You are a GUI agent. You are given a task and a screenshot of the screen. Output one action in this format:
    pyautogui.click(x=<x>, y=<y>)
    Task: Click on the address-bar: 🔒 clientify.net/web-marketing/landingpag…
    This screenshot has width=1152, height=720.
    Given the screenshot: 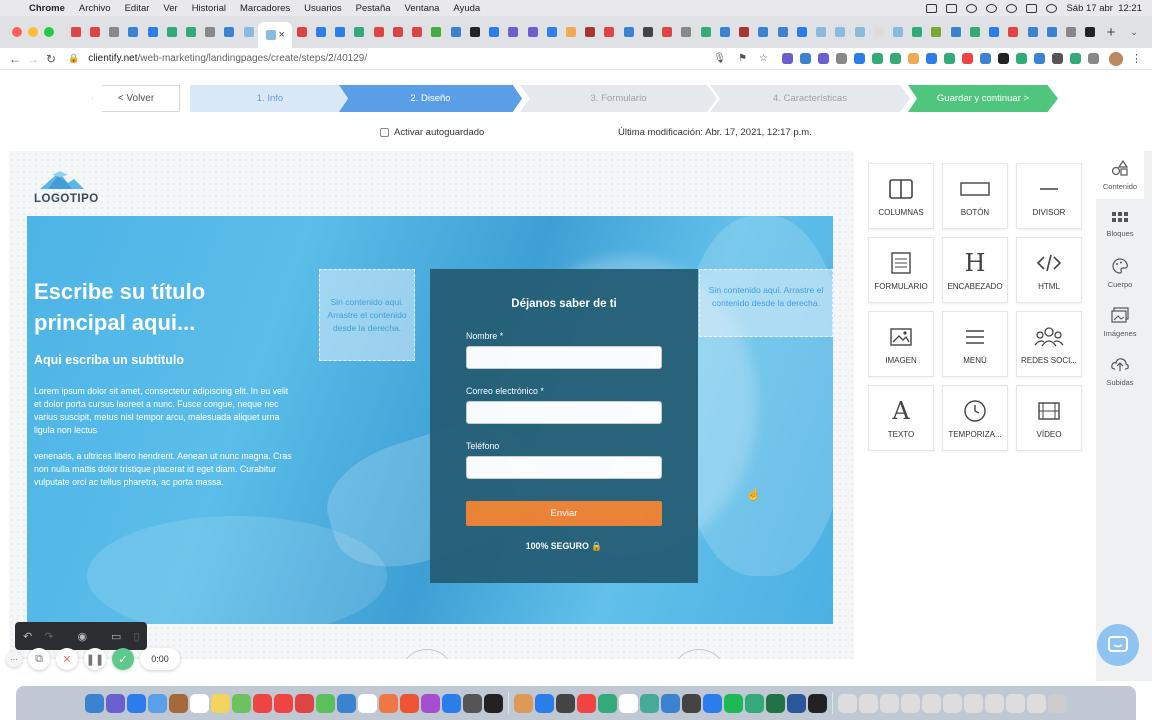 What is the action you would take?
    pyautogui.click(x=418, y=59)
    